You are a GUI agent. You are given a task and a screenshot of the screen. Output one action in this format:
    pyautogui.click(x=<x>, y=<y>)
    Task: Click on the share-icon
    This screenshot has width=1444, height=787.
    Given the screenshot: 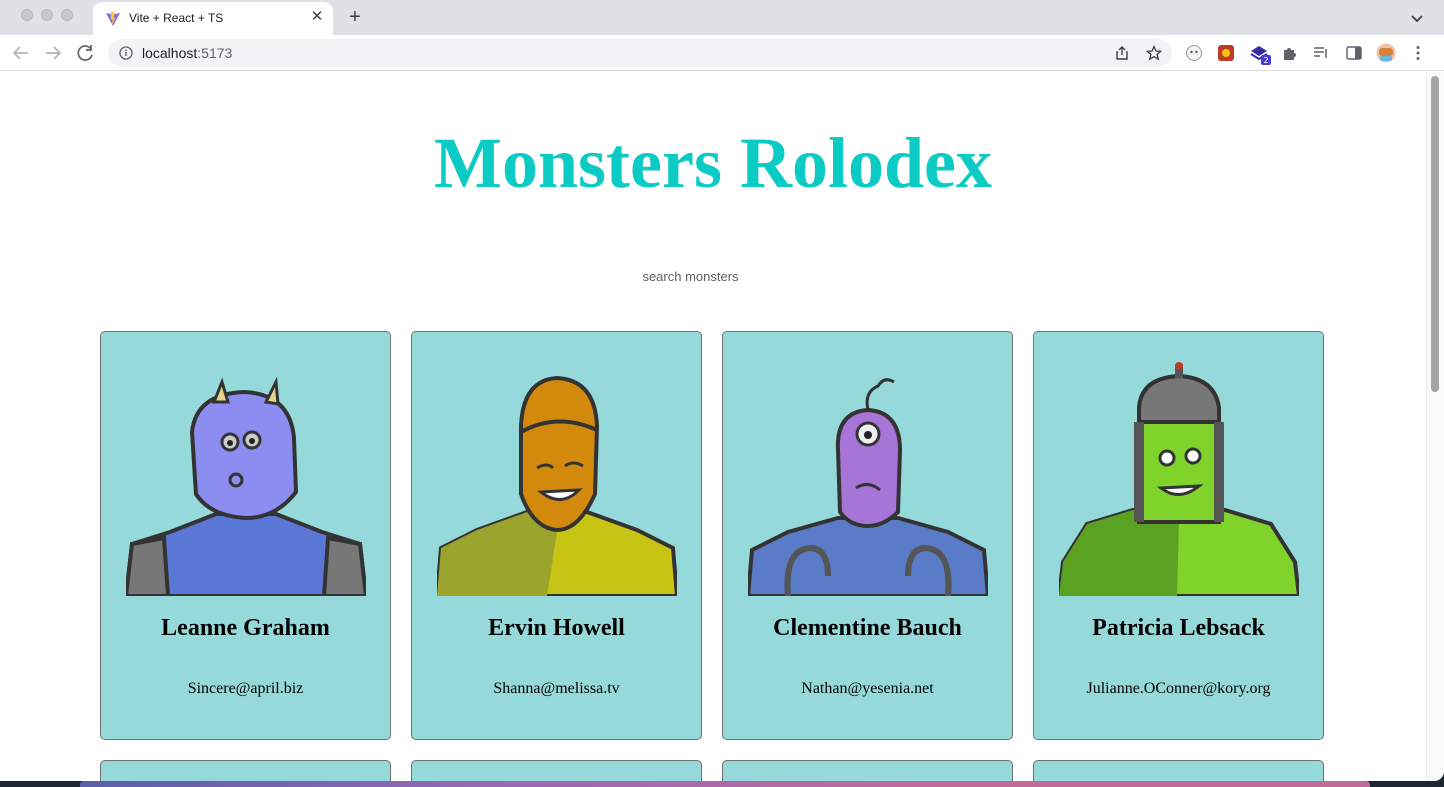 What is the action you would take?
    pyautogui.click(x=1122, y=53)
    